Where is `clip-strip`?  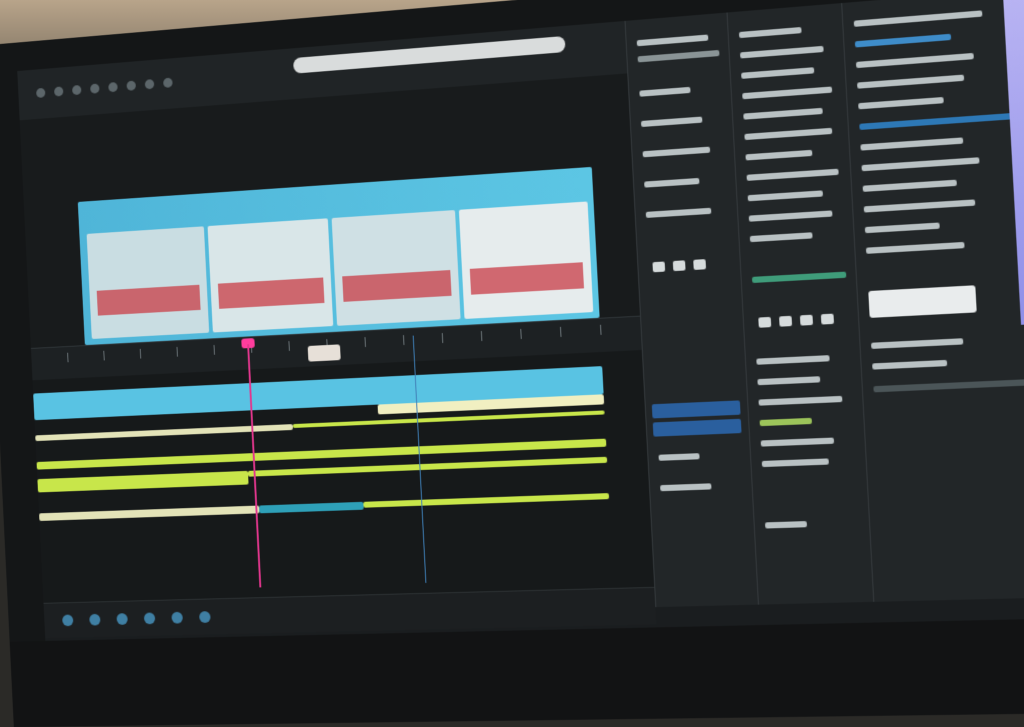 clip-strip is located at coordinates (339, 256).